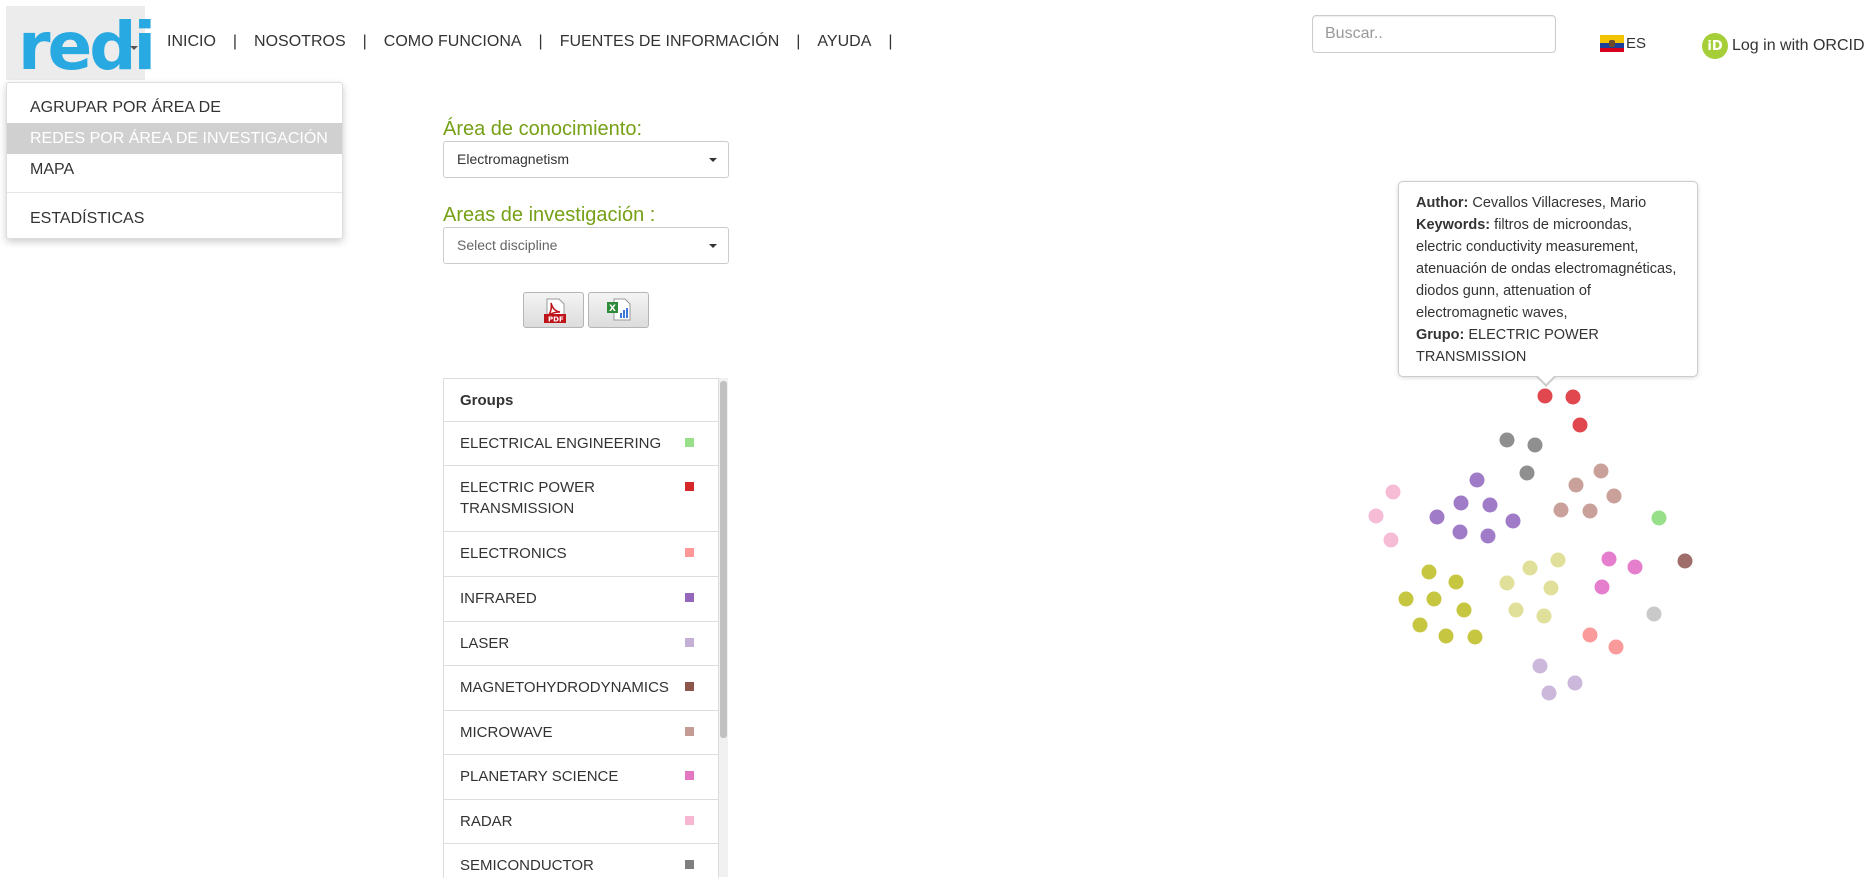  What do you see at coordinates (1440, 335) in the screenshot?
I see `tooltip-group-label: Grupo:` at bounding box center [1440, 335].